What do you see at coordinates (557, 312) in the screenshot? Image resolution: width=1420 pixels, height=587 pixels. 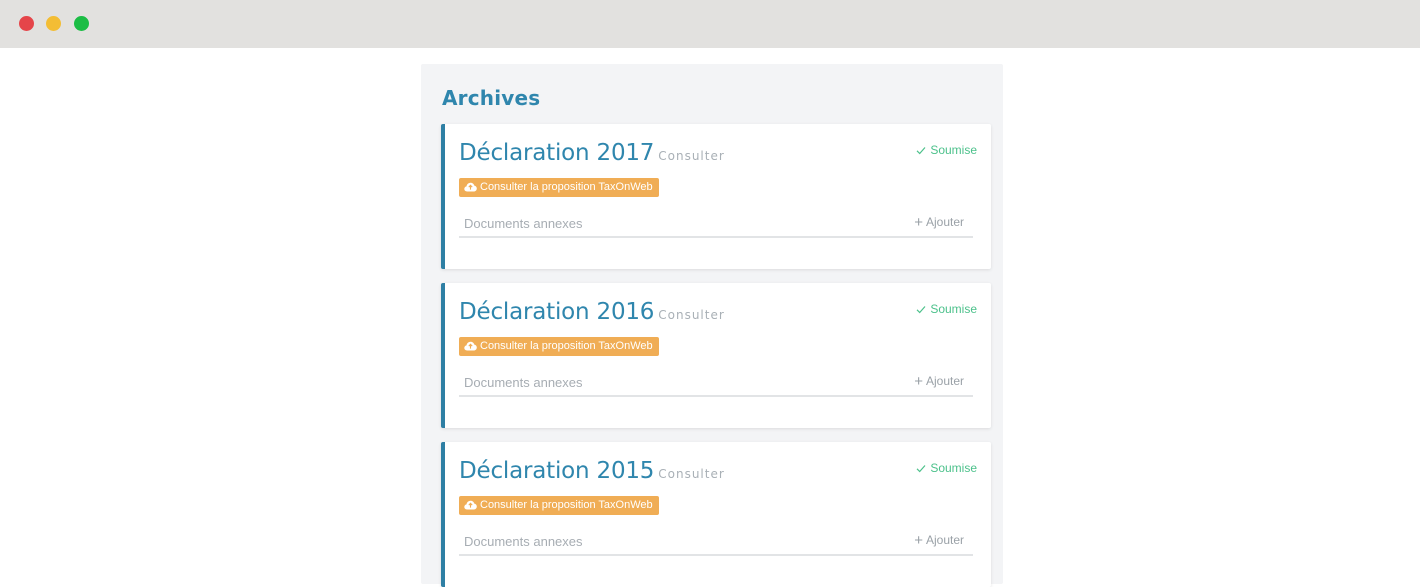 I see `declaration-title-text: Déclaration 2016` at bounding box center [557, 312].